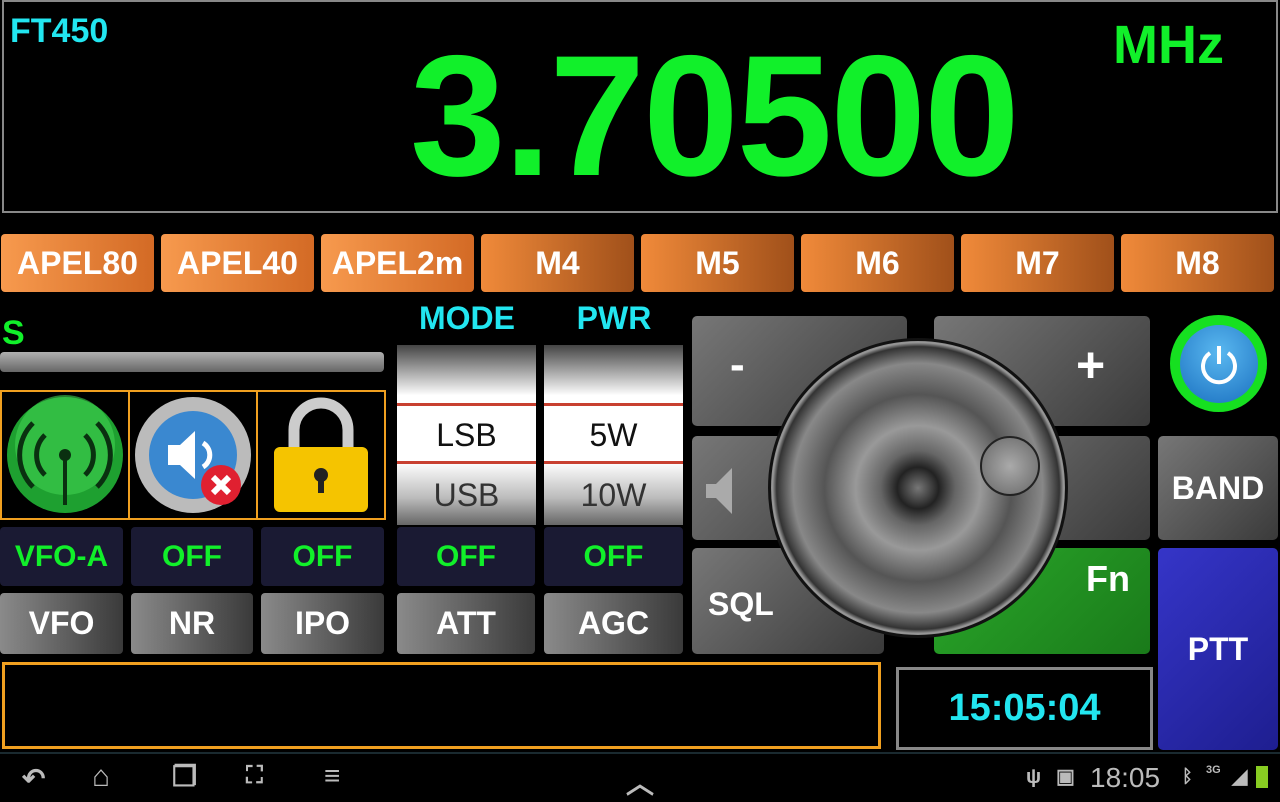 This screenshot has height=802, width=1280. What do you see at coordinates (237, 263) in the screenshot?
I see `memory-button-2: APEL40` at bounding box center [237, 263].